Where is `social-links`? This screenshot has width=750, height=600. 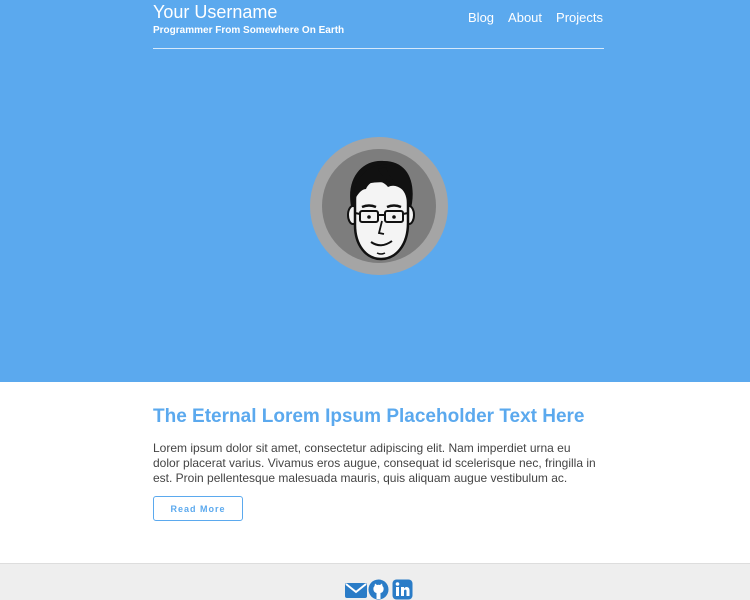
social-links is located at coordinates (378, 589).